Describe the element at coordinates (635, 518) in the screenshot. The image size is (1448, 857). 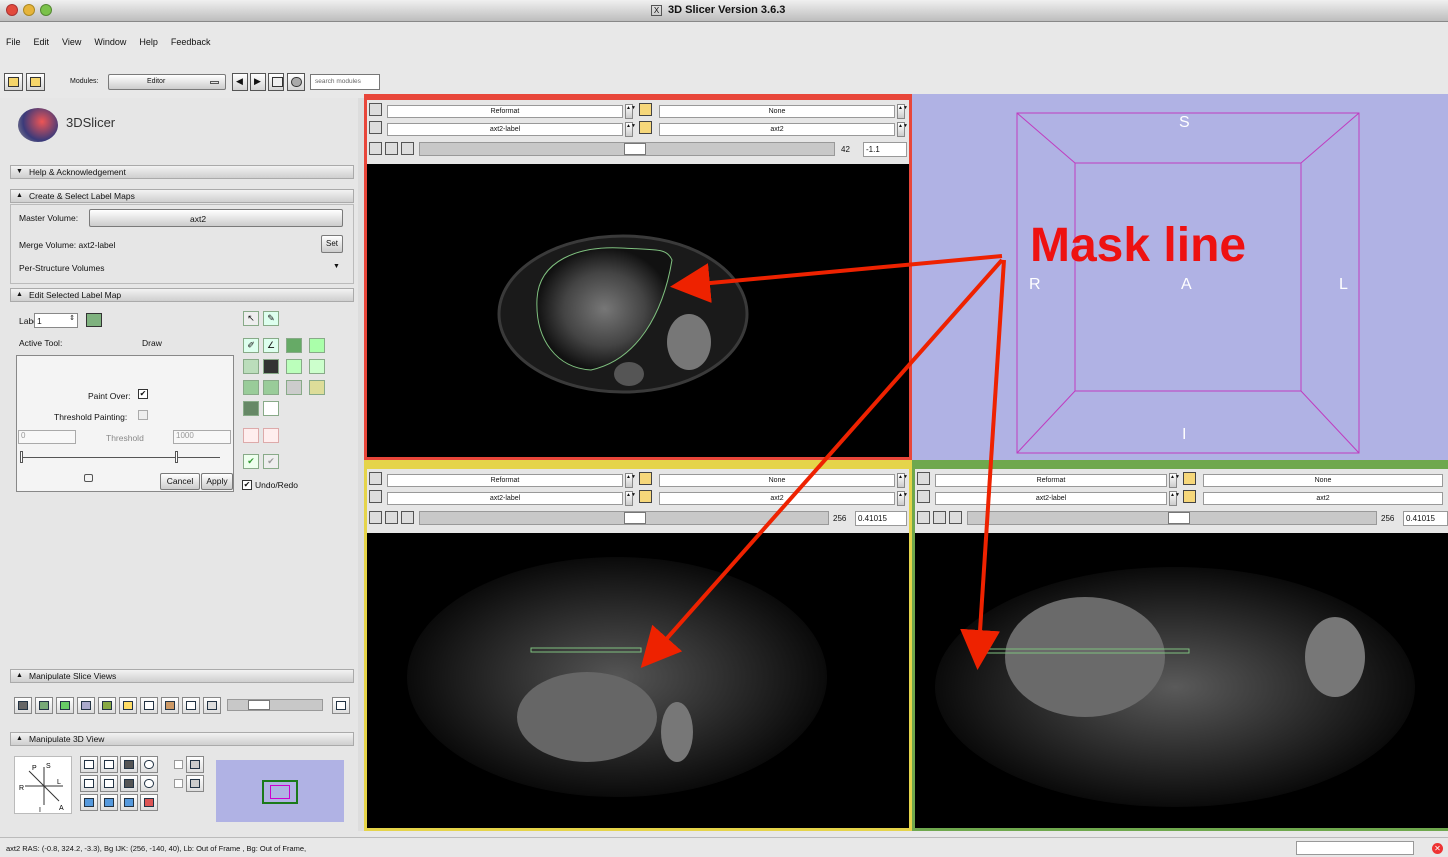
I see `yellow-slider-thumb` at that location.